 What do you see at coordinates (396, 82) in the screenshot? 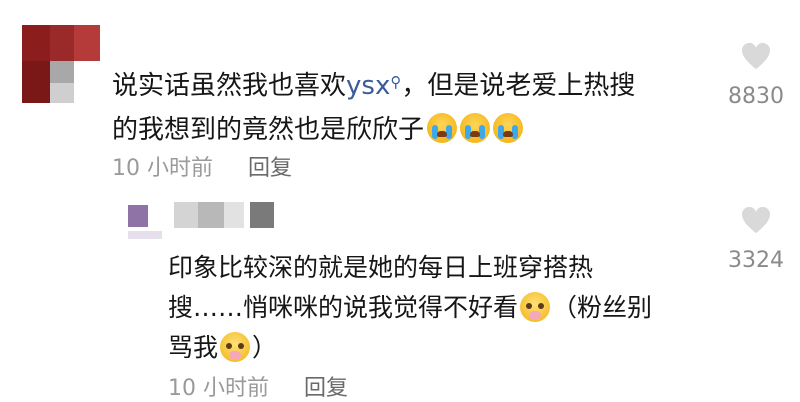
I see `search-icon: ⚲` at bounding box center [396, 82].